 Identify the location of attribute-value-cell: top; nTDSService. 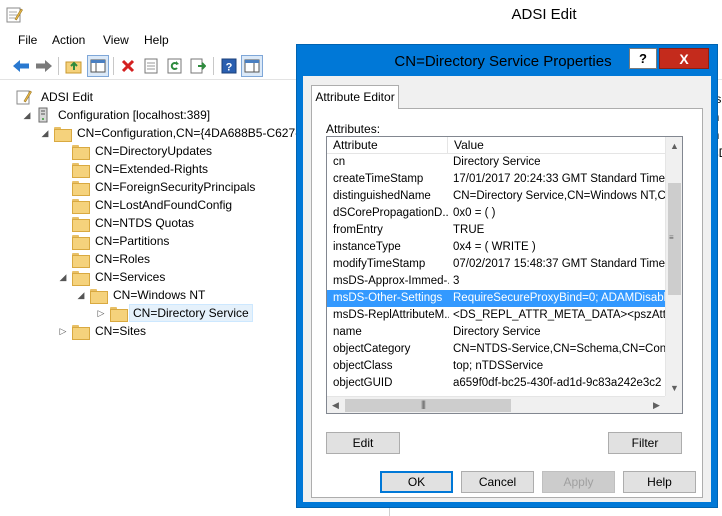
(498, 366).